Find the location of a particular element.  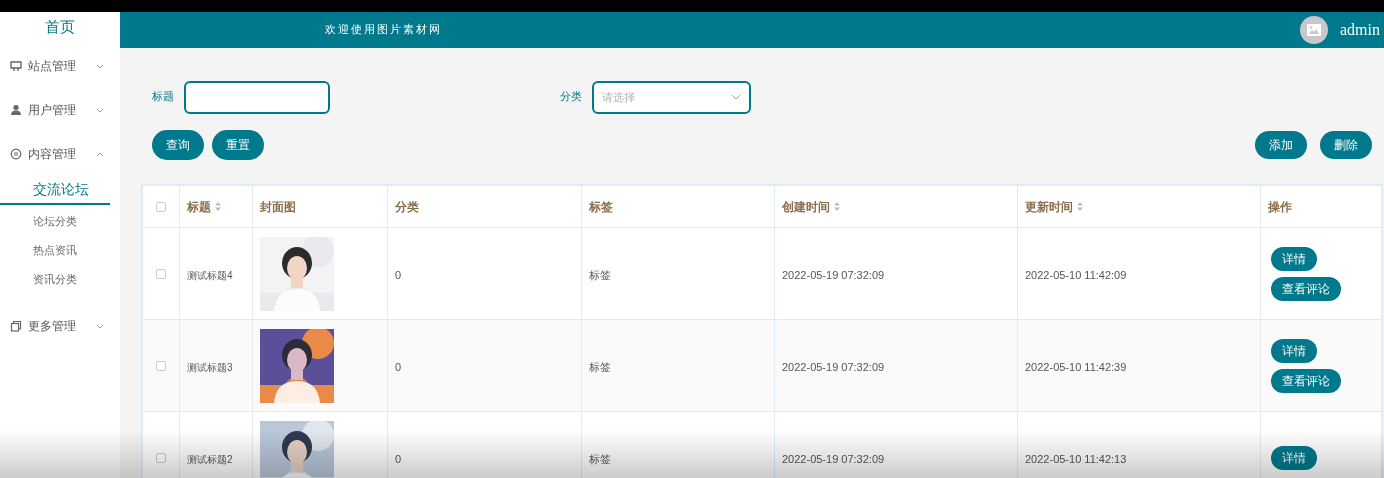

table-cell: 2022-05-10 11:42:13 is located at coordinates (1076, 458).